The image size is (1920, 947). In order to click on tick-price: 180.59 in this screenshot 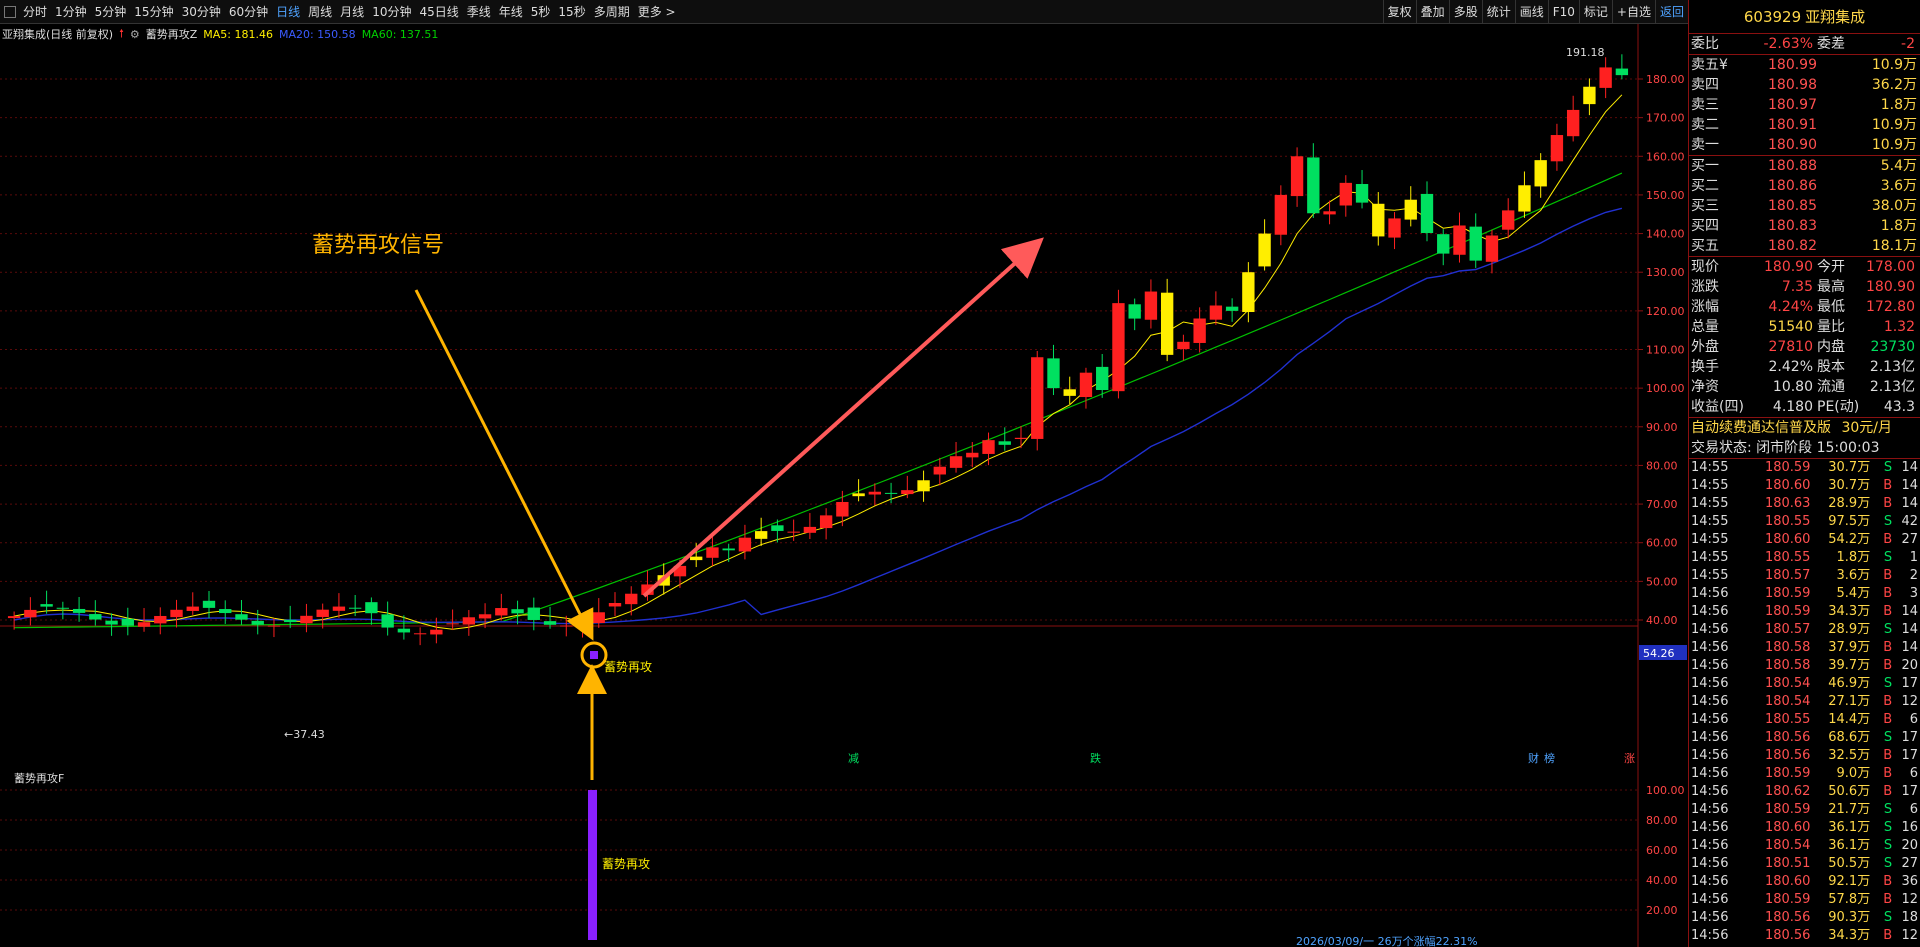, I will do `click(1787, 899)`.